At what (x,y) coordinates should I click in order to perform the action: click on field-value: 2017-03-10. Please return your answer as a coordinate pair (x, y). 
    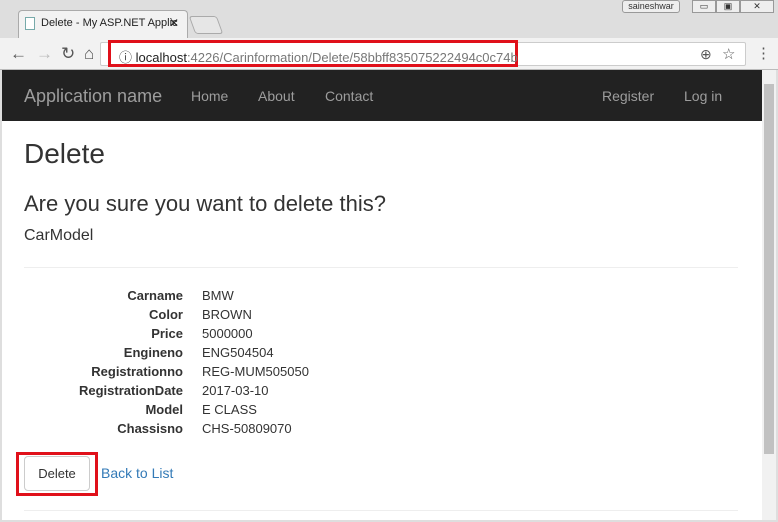
    Looking at the image, I should click on (235, 390).